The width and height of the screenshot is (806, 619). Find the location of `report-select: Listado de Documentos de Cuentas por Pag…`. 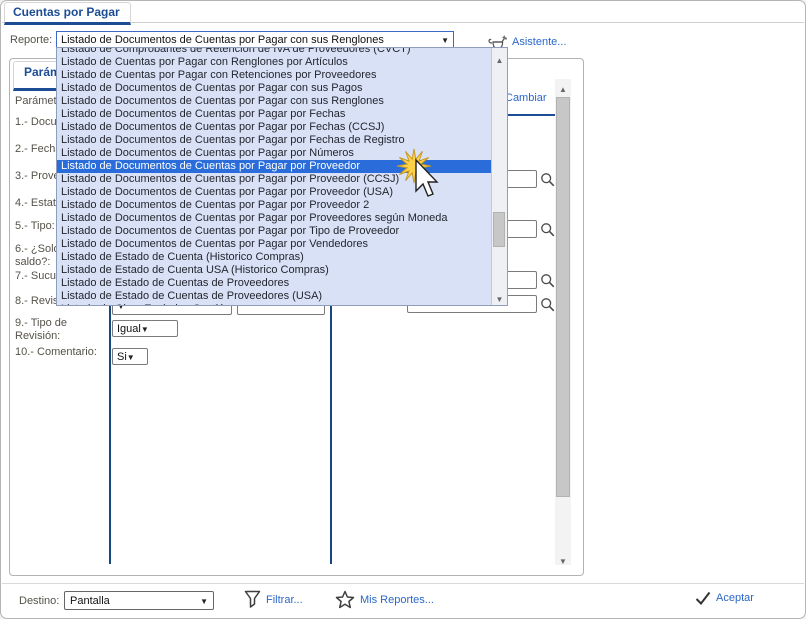

report-select: Listado de Documentos de Cuentas por Pag… is located at coordinates (255, 39).